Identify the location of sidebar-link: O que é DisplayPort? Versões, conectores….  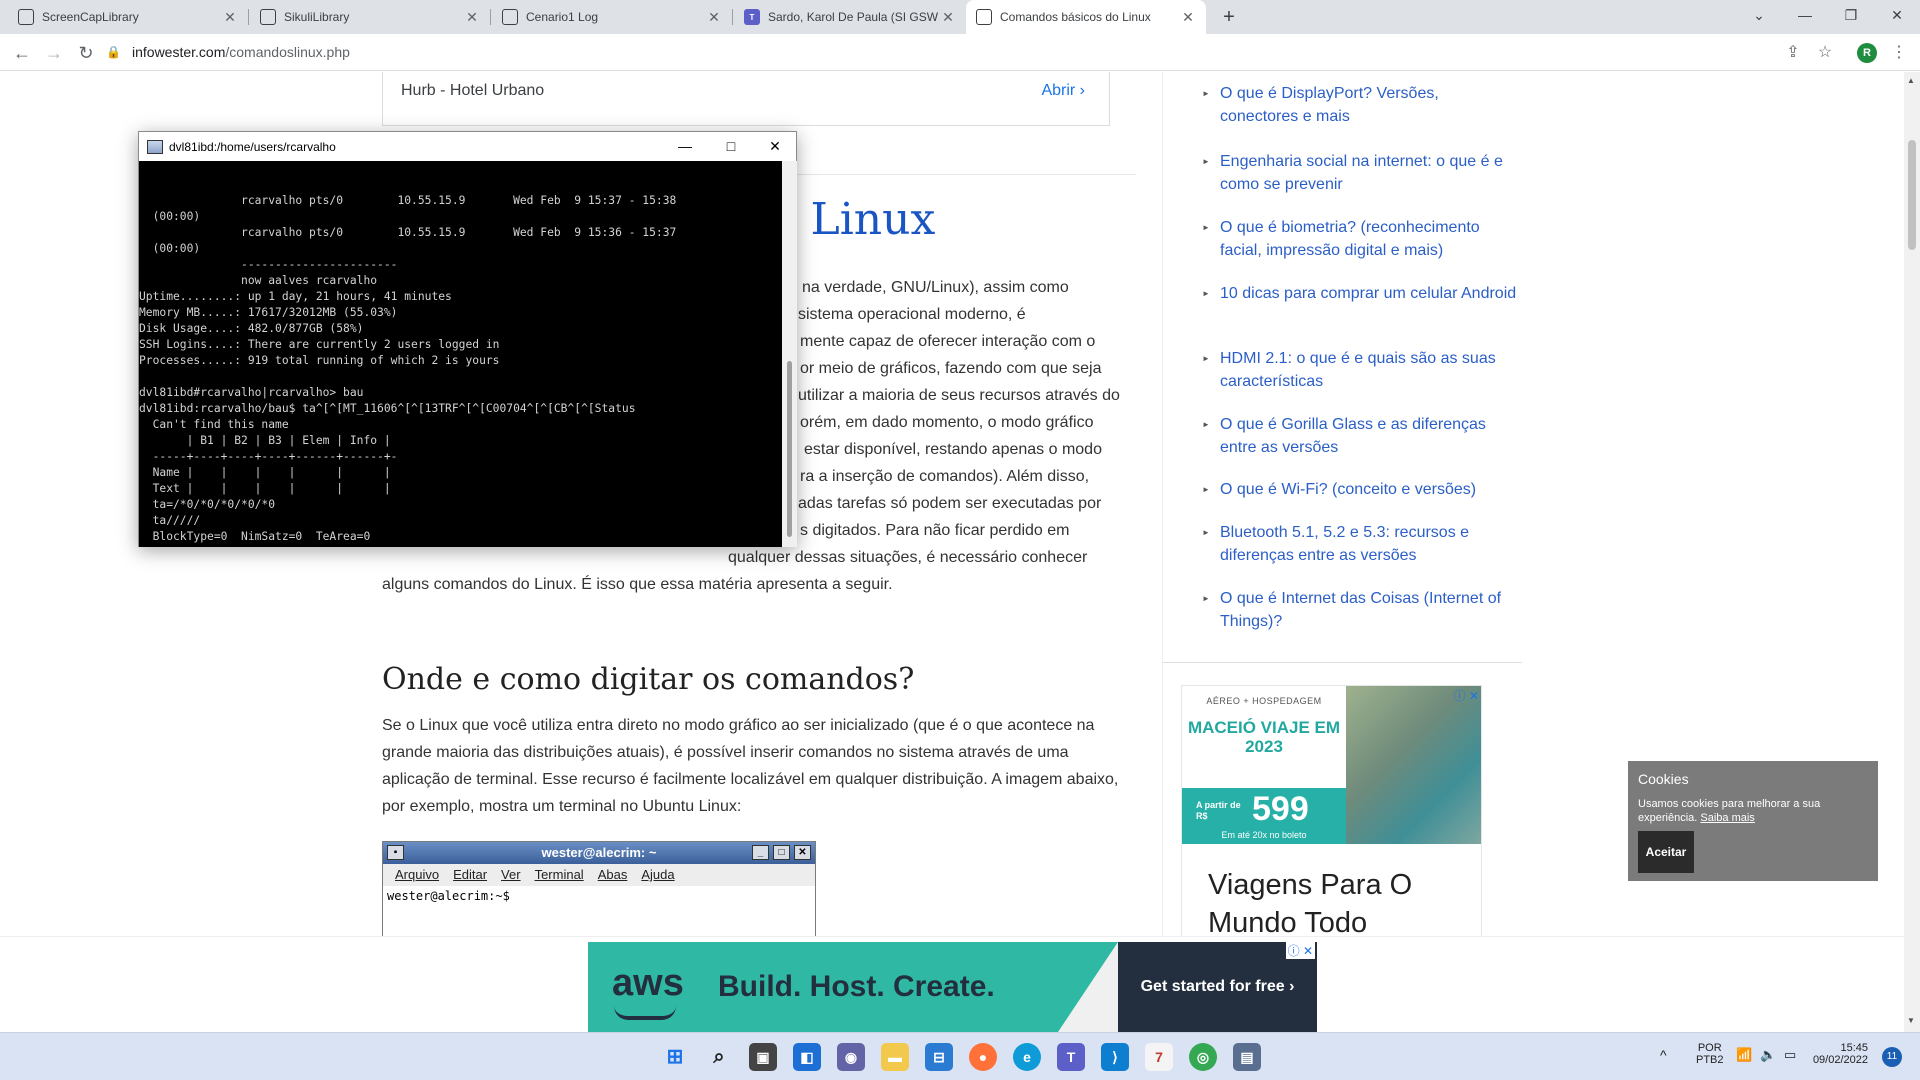
(1361, 105).